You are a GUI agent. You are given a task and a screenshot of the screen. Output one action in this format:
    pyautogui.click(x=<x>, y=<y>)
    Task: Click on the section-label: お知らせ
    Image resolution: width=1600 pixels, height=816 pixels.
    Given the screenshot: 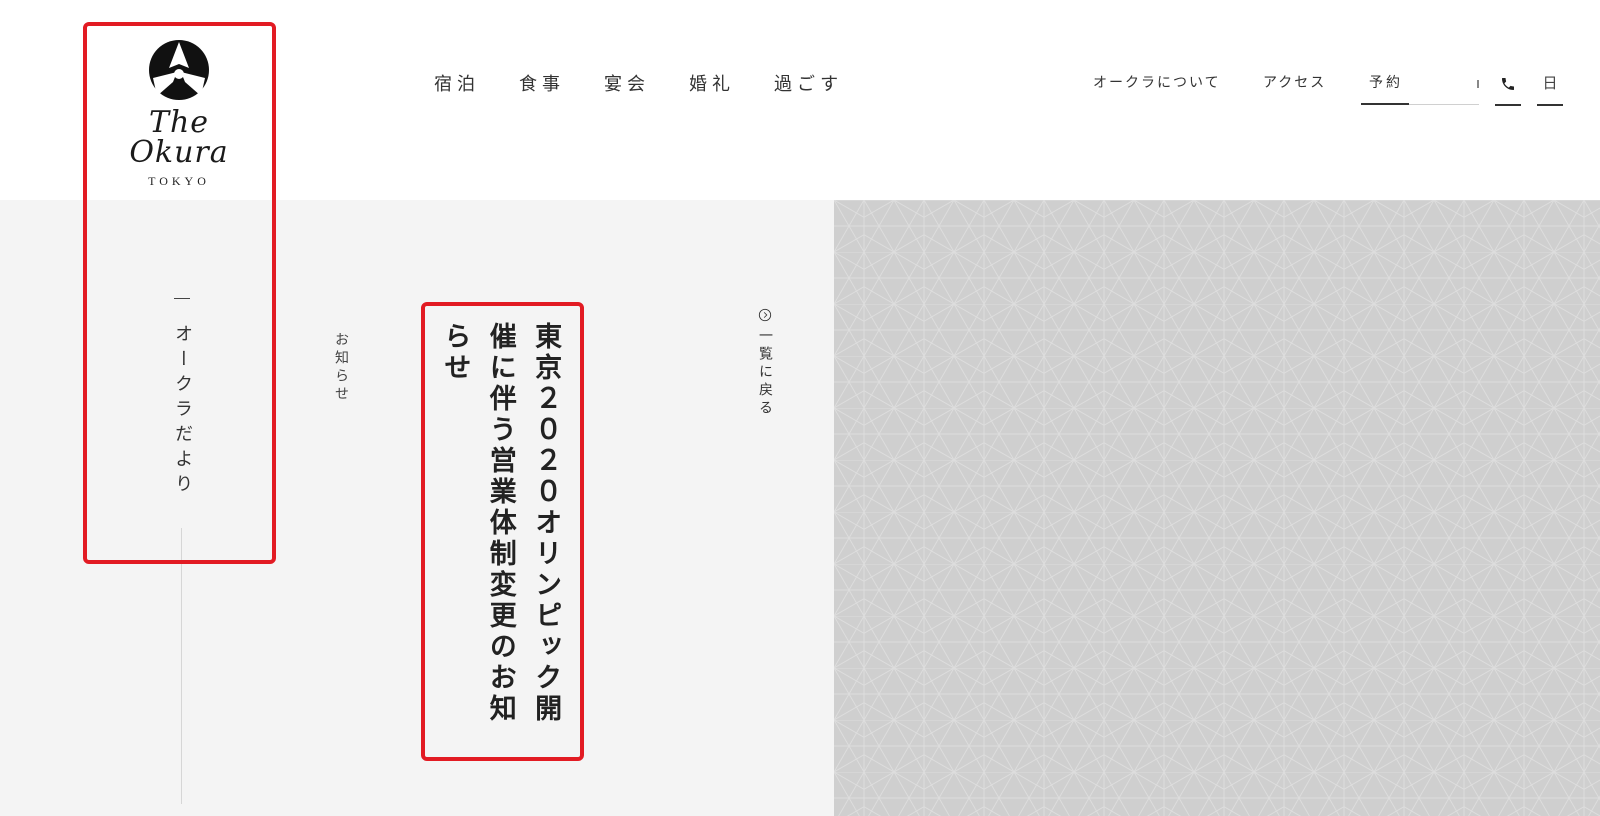 What is the action you would take?
    pyautogui.click(x=341, y=368)
    